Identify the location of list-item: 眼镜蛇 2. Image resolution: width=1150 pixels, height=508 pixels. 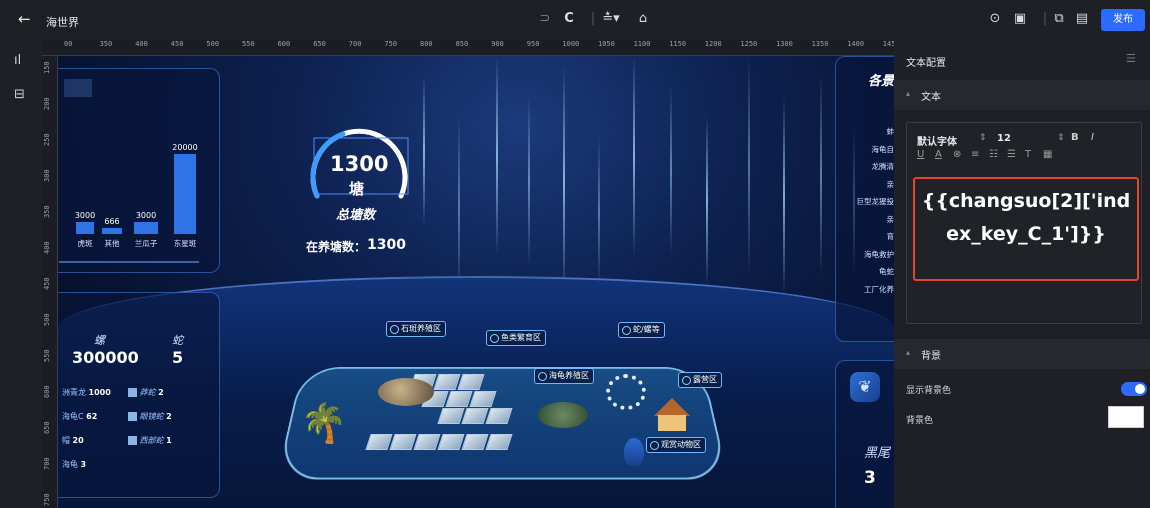
(150, 416).